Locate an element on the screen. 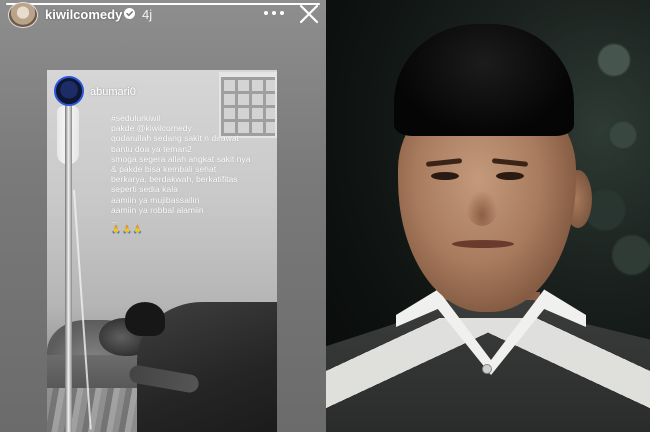  story-username: kiwilcomedy is located at coordinates (83, 14).